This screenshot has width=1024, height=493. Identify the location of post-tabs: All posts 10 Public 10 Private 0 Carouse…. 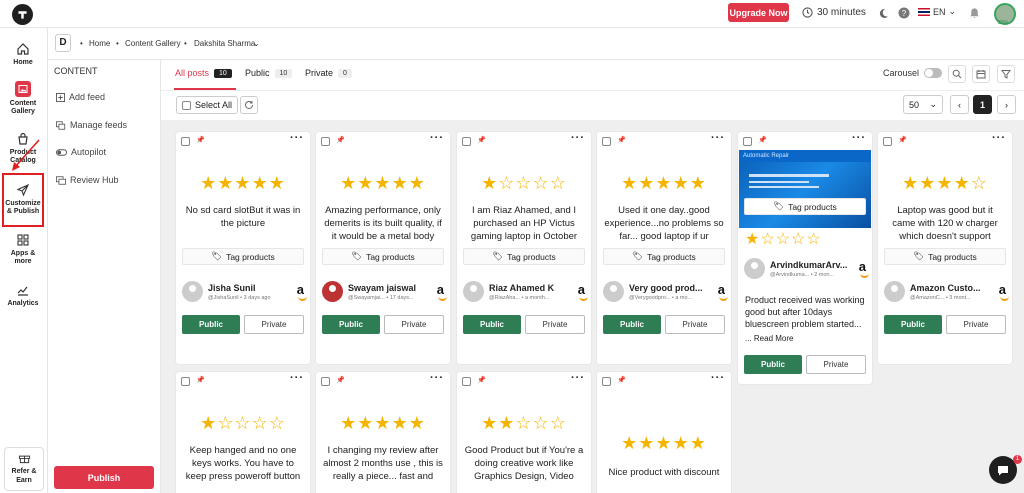
(592, 75).